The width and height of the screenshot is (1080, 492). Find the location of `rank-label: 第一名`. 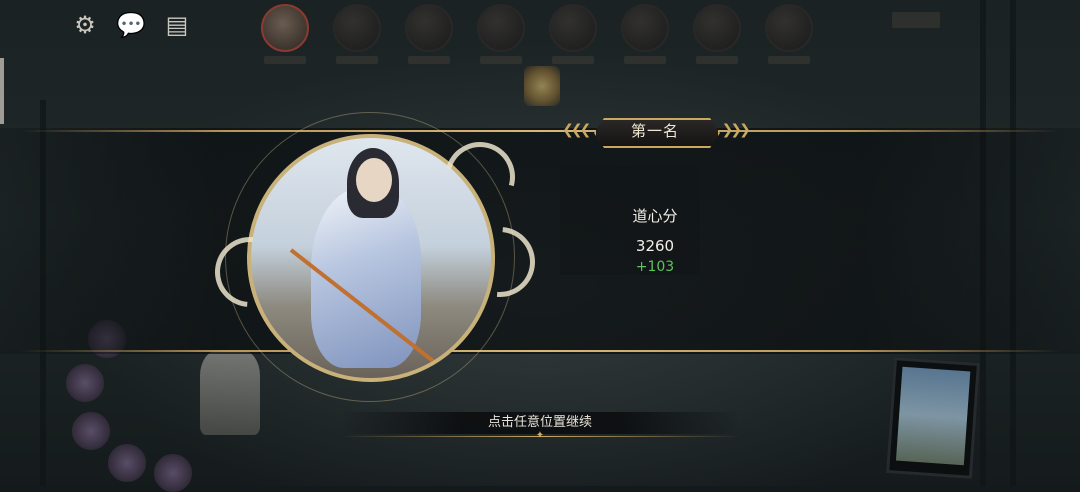

rank-label: 第一名 is located at coordinates (654, 131).